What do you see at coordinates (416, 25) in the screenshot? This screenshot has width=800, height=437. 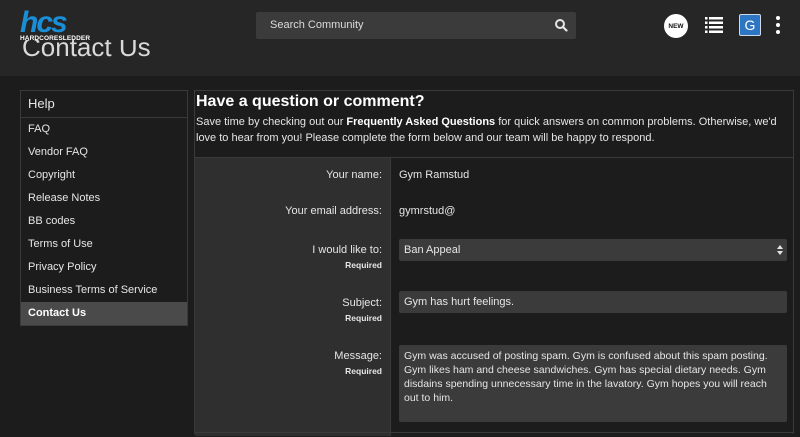 I see `search-input: Search Community` at bounding box center [416, 25].